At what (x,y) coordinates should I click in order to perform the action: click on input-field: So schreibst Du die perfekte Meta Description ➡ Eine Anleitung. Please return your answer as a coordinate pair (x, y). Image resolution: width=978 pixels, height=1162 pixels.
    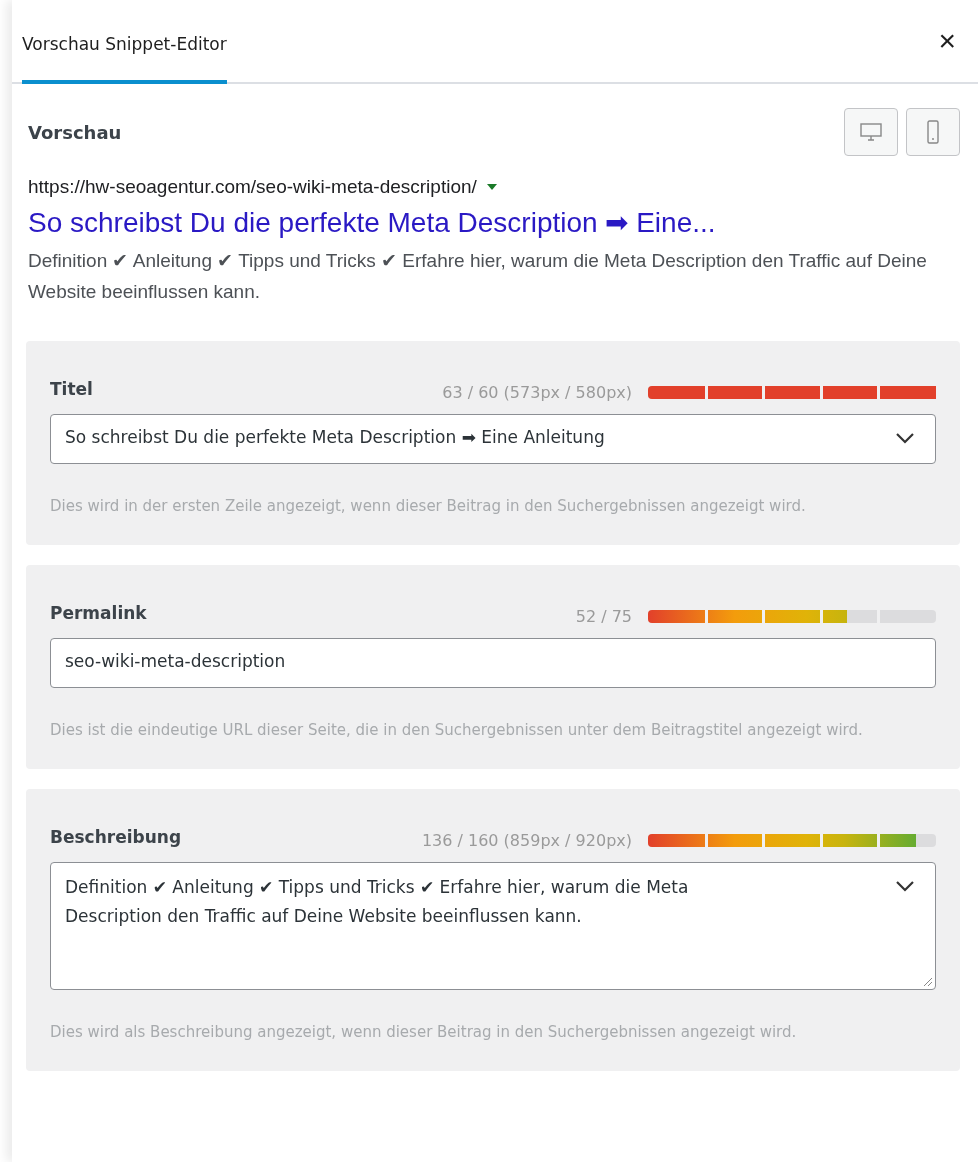
    Looking at the image, I should click on (493, 439).